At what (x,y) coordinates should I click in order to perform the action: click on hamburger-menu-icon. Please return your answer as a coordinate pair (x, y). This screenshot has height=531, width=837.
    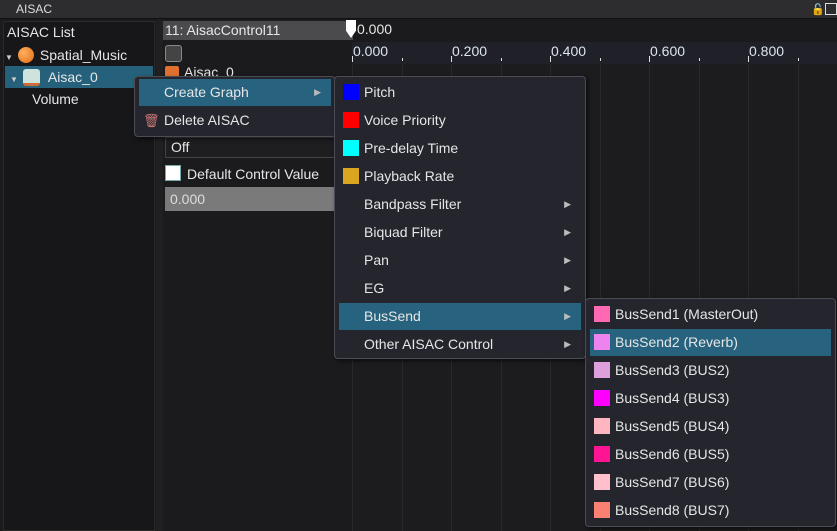
    Looking at the image, I should click on (173, 53).